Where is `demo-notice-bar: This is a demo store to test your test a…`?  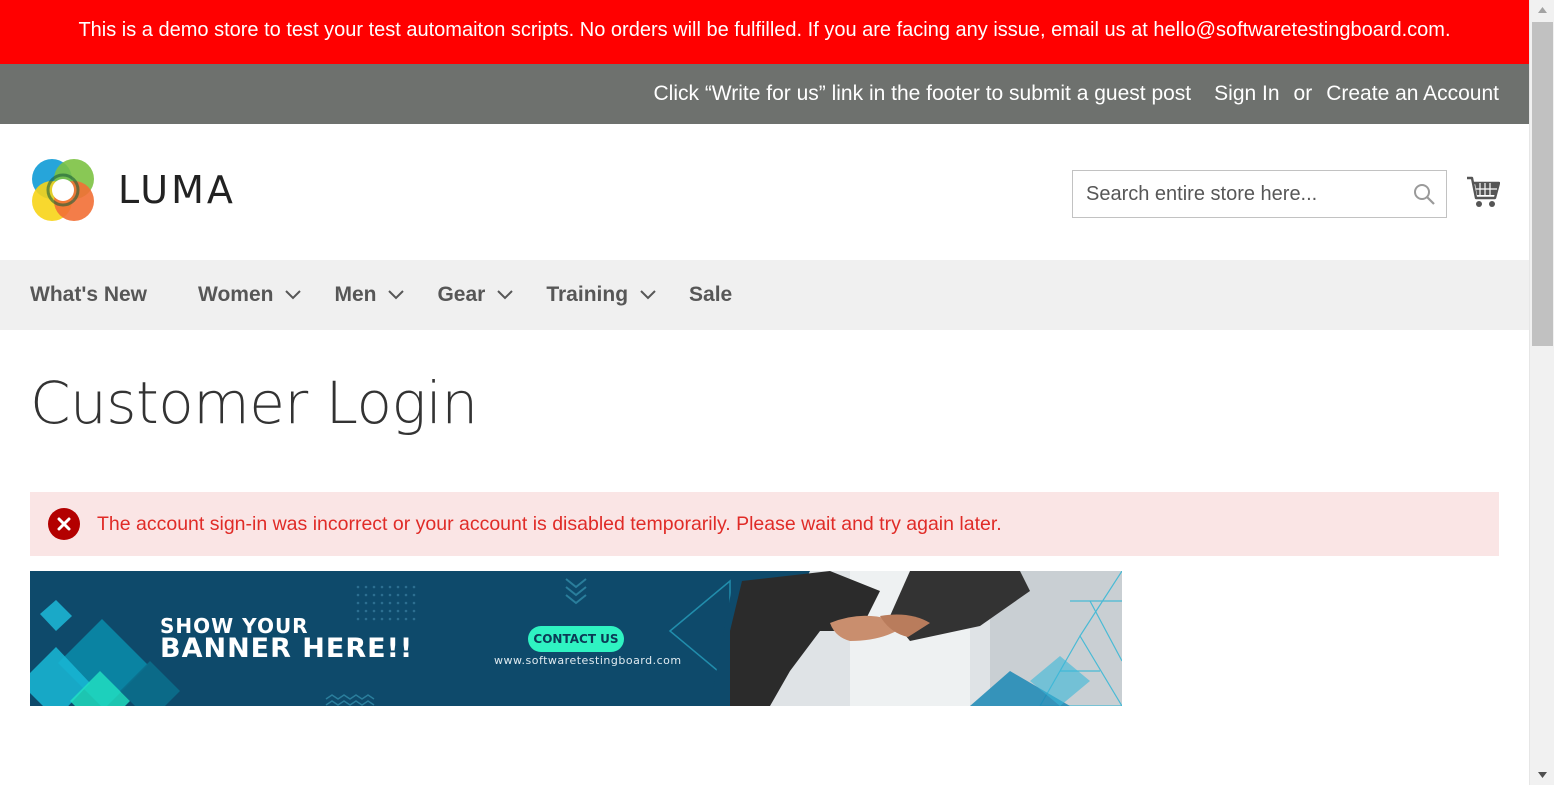 demo-notice-bar: This is a demo store to test your test a… is located at coordinates (764, 32).